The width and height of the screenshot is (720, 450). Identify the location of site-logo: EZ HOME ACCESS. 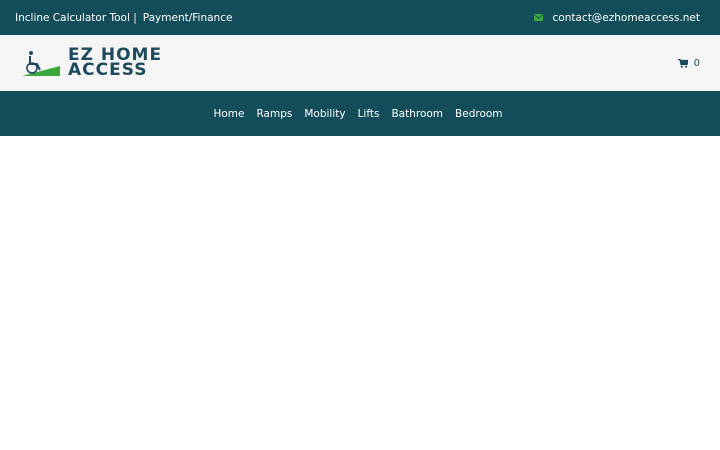
(92, 63).